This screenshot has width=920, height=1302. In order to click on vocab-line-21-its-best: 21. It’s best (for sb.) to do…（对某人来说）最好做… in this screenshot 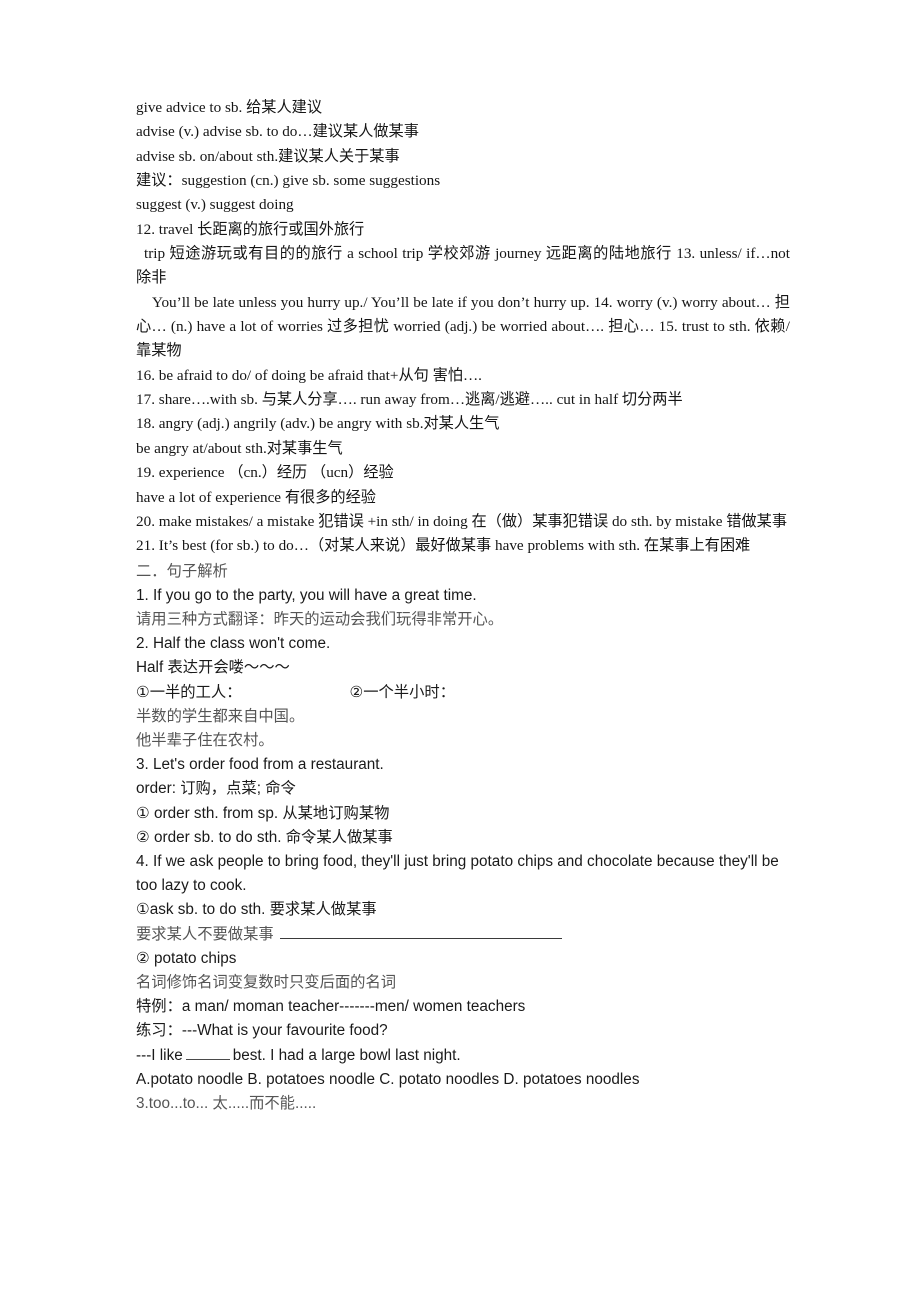, I will do `click(443, 546)`.